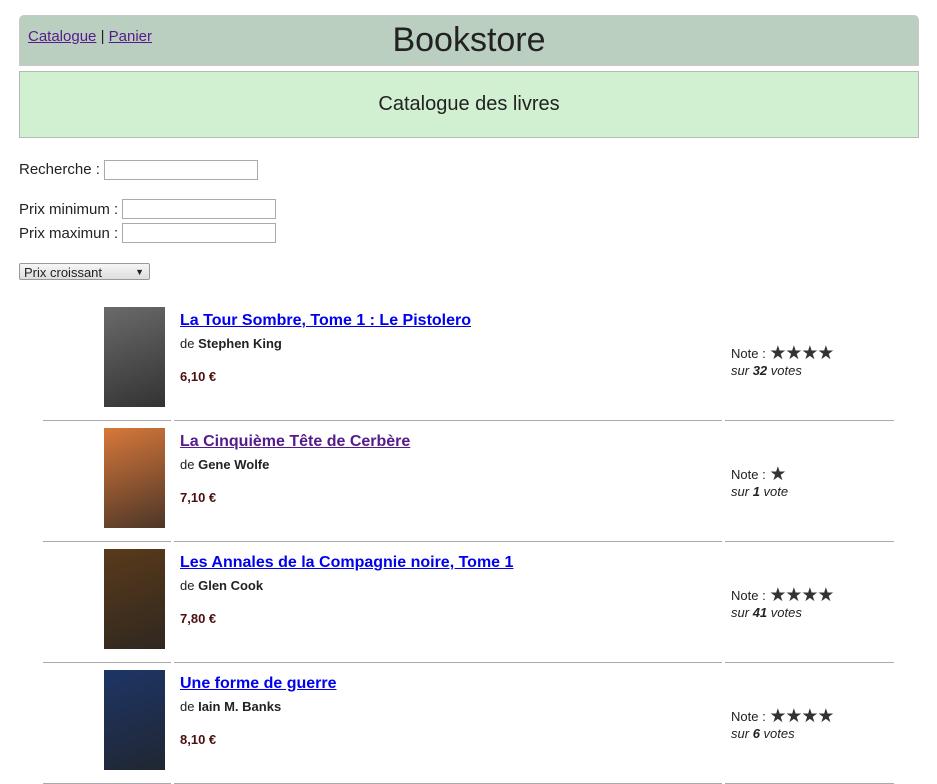  What do you see at coordinates (199, 233) in the screenshot?
I see `max-price-input` at bounding box center [199, 233].